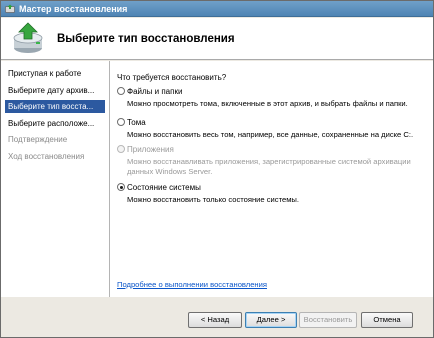  I want to click on option-system-state-label: Состояние системы, so click(164, 187).